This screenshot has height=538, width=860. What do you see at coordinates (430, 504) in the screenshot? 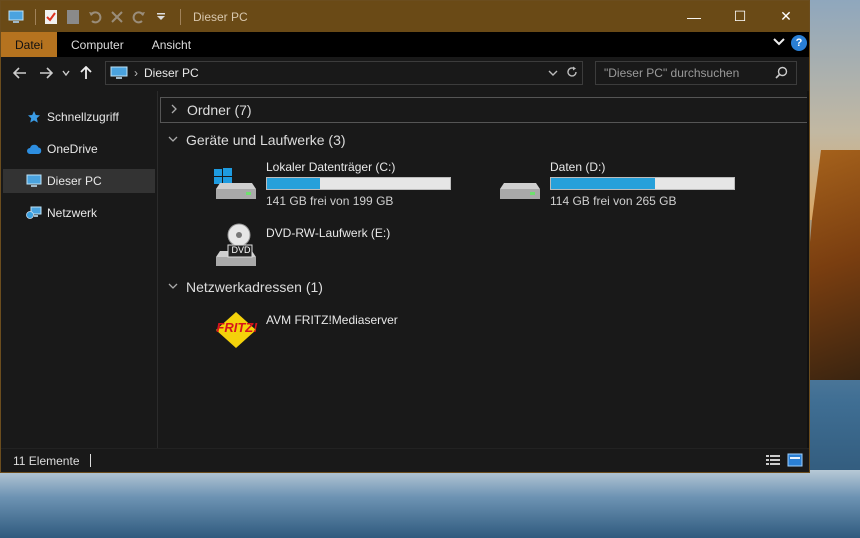
I see `desktop-water` at bounding box center [430, 504].